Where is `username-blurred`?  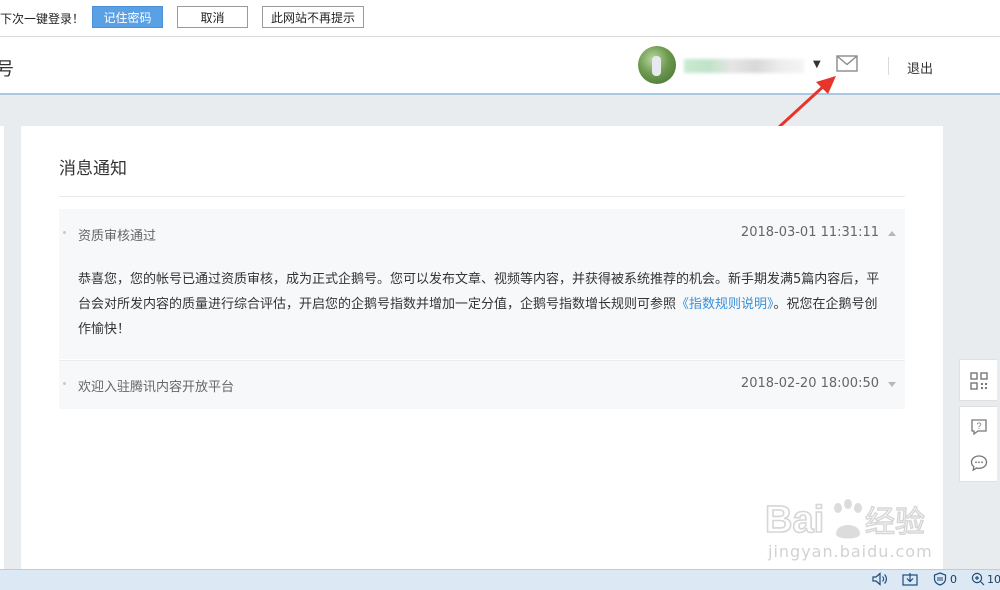 username-blurred is located at coordinates (744, 66).